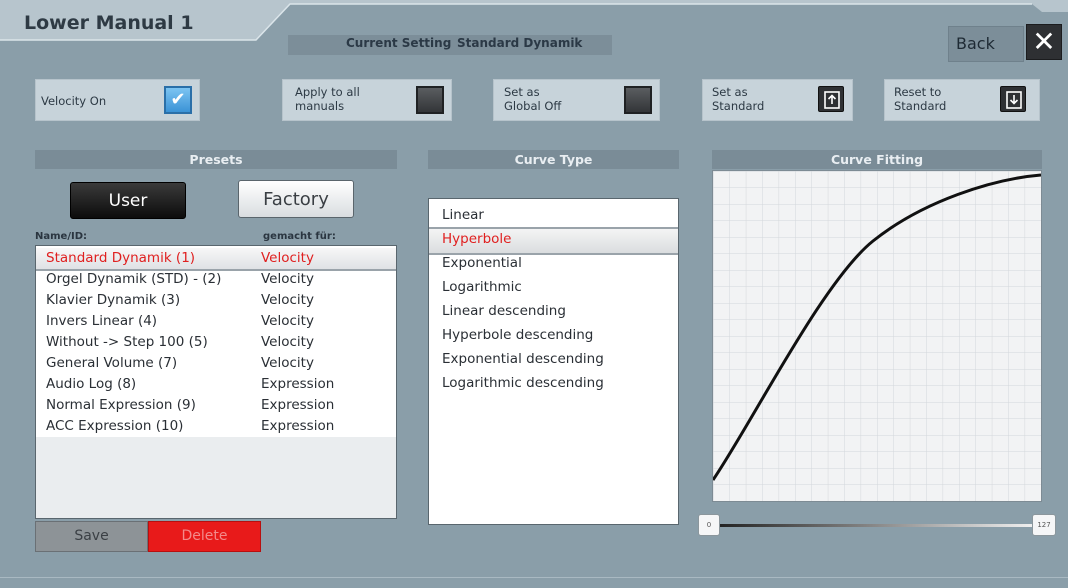 This screenshot has width=1068, height=588. Describe the element at coordinates (553, 215) in the screenshot. I see `curve-type-item: Linear` at that location.